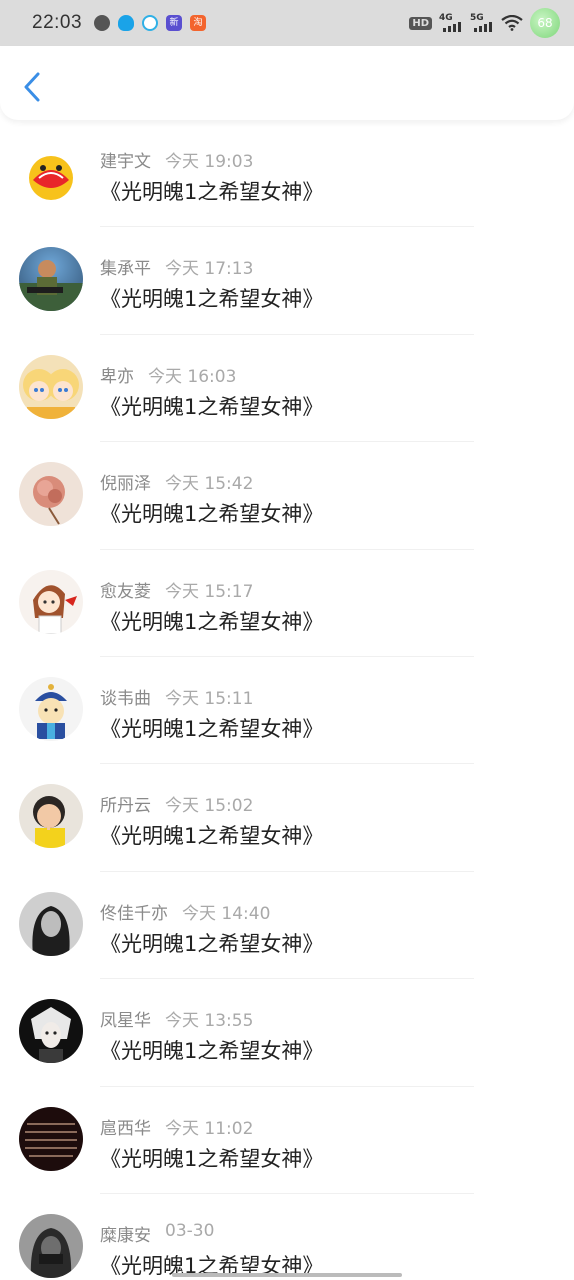  What do you see at coordinates (209, 162) in the screenshot?
I see `timestamp: 今天 19:03` at bounding box center [209, 162].